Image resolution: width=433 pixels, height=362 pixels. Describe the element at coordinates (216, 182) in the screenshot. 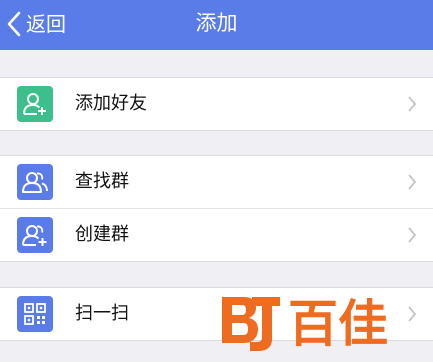

I see `list-item-find-group: 查找群` at that location.